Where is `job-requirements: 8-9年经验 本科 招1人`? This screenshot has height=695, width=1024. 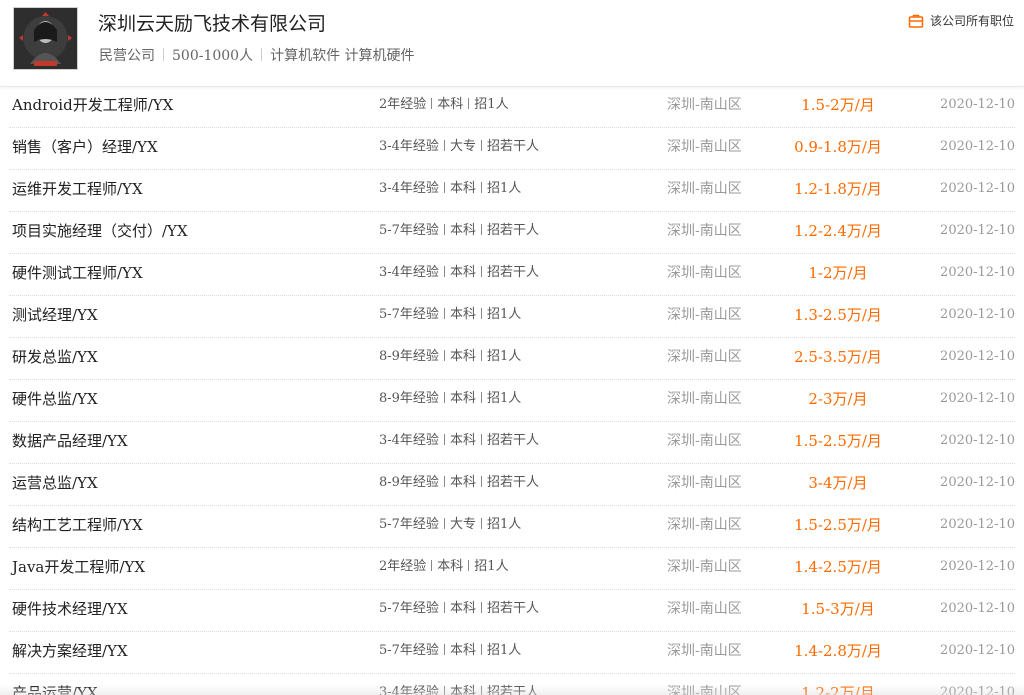
job-requirements: 8-9年经验 本科 招1人 is located at coordinates (450, 357).